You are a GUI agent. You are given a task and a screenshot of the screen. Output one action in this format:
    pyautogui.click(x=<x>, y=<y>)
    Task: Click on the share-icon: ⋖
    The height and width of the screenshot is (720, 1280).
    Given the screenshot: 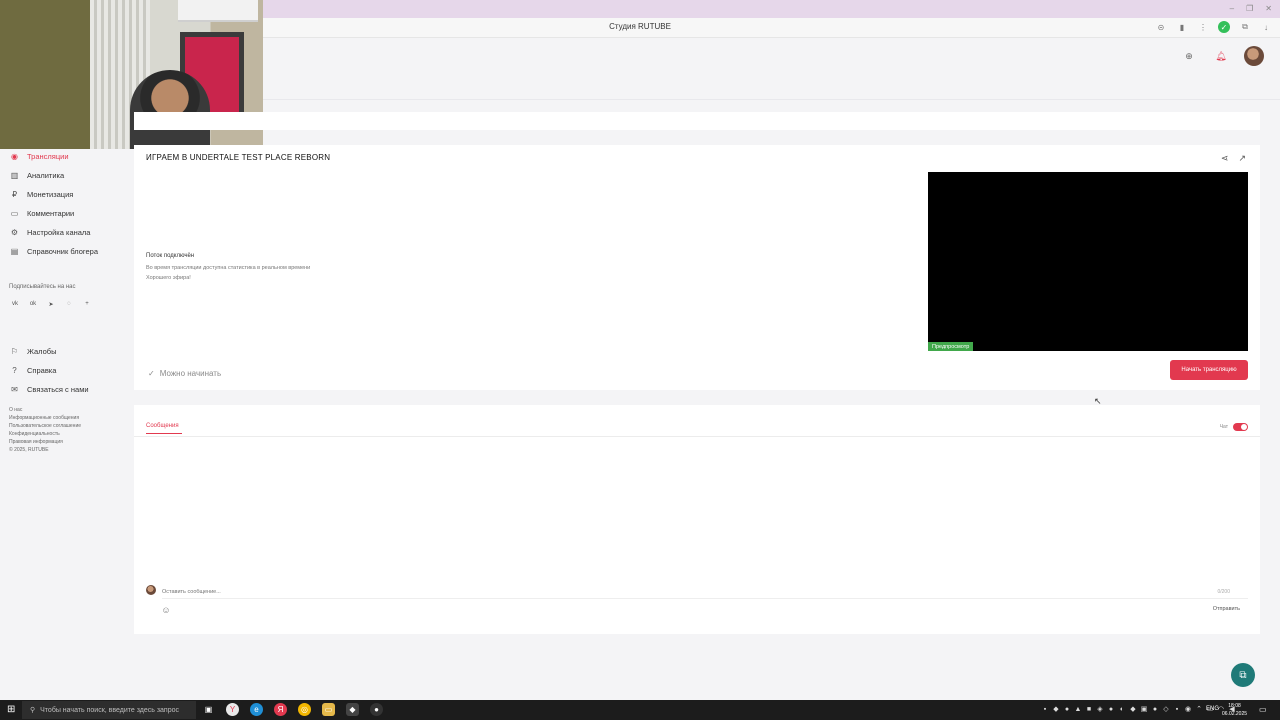 What is the action you would take?
    pyautogui.click(x=1225, y=158)
    